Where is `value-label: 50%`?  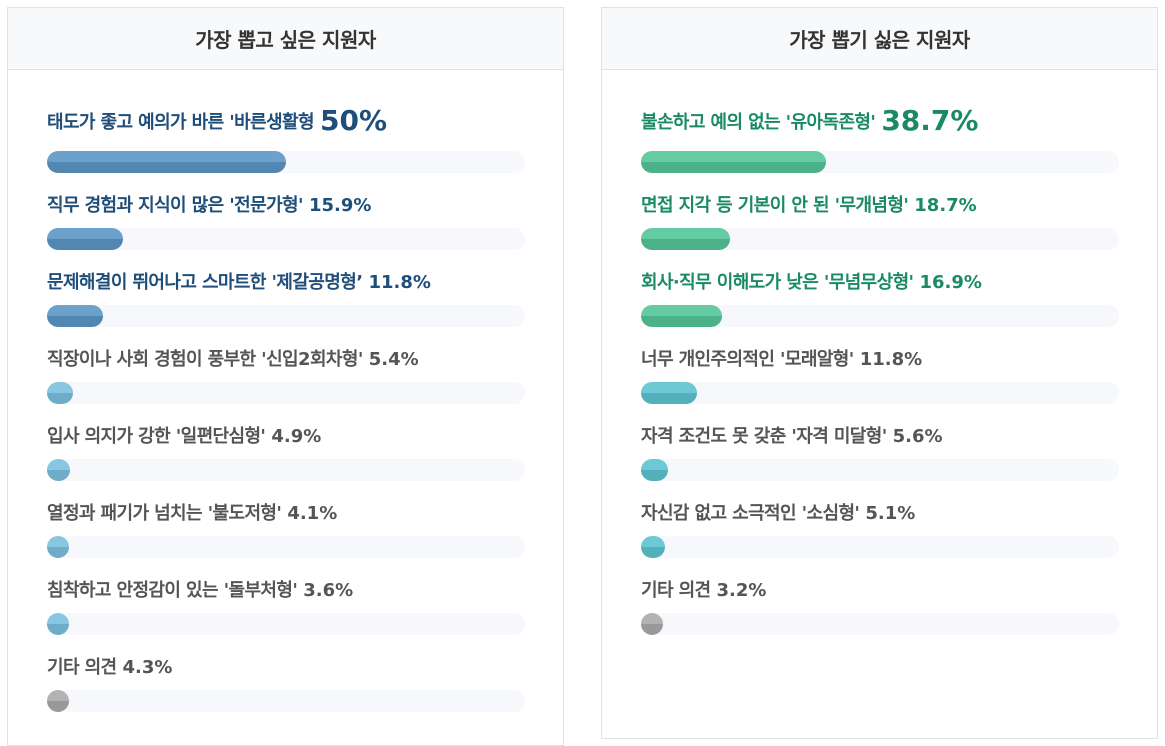
value-label: 50% is located at coordinates (353, 120).